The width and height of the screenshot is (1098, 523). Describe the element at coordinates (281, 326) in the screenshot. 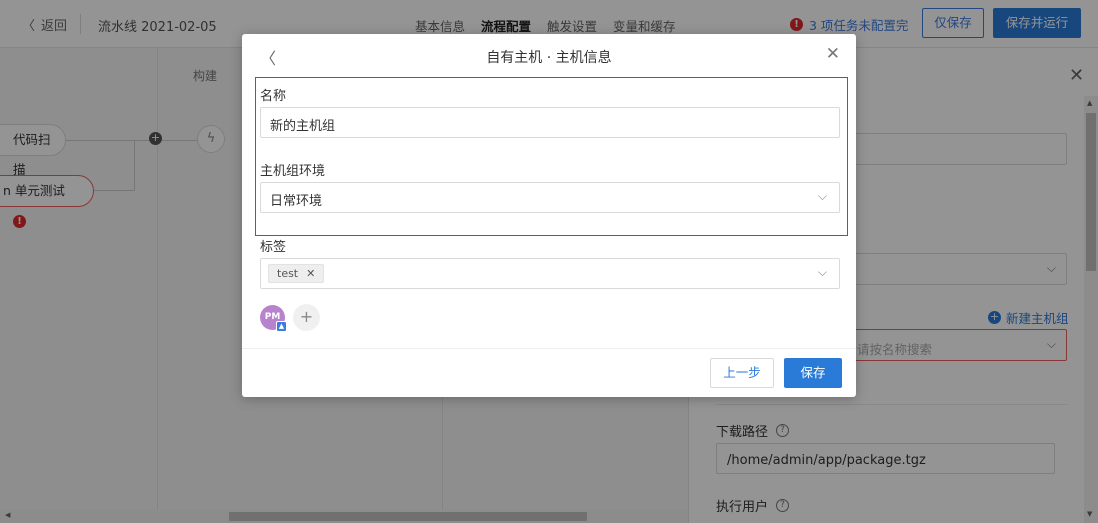

I see `person-badge-icon: ▲` at that location.